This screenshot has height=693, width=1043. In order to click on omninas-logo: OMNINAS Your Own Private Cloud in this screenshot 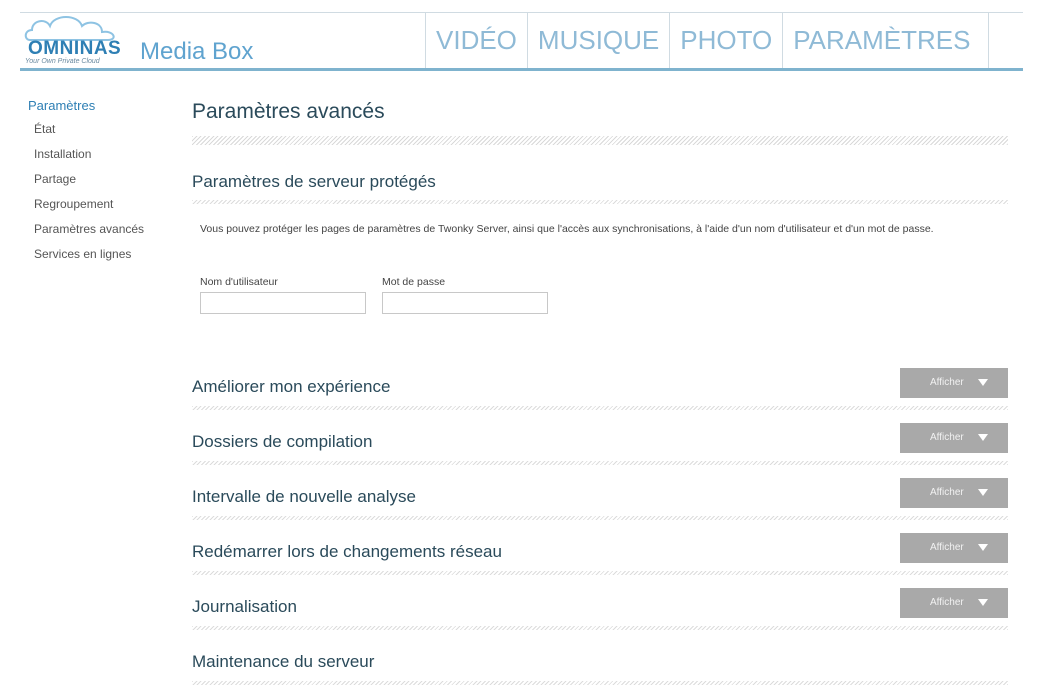, I will do `click(77, 38)`.